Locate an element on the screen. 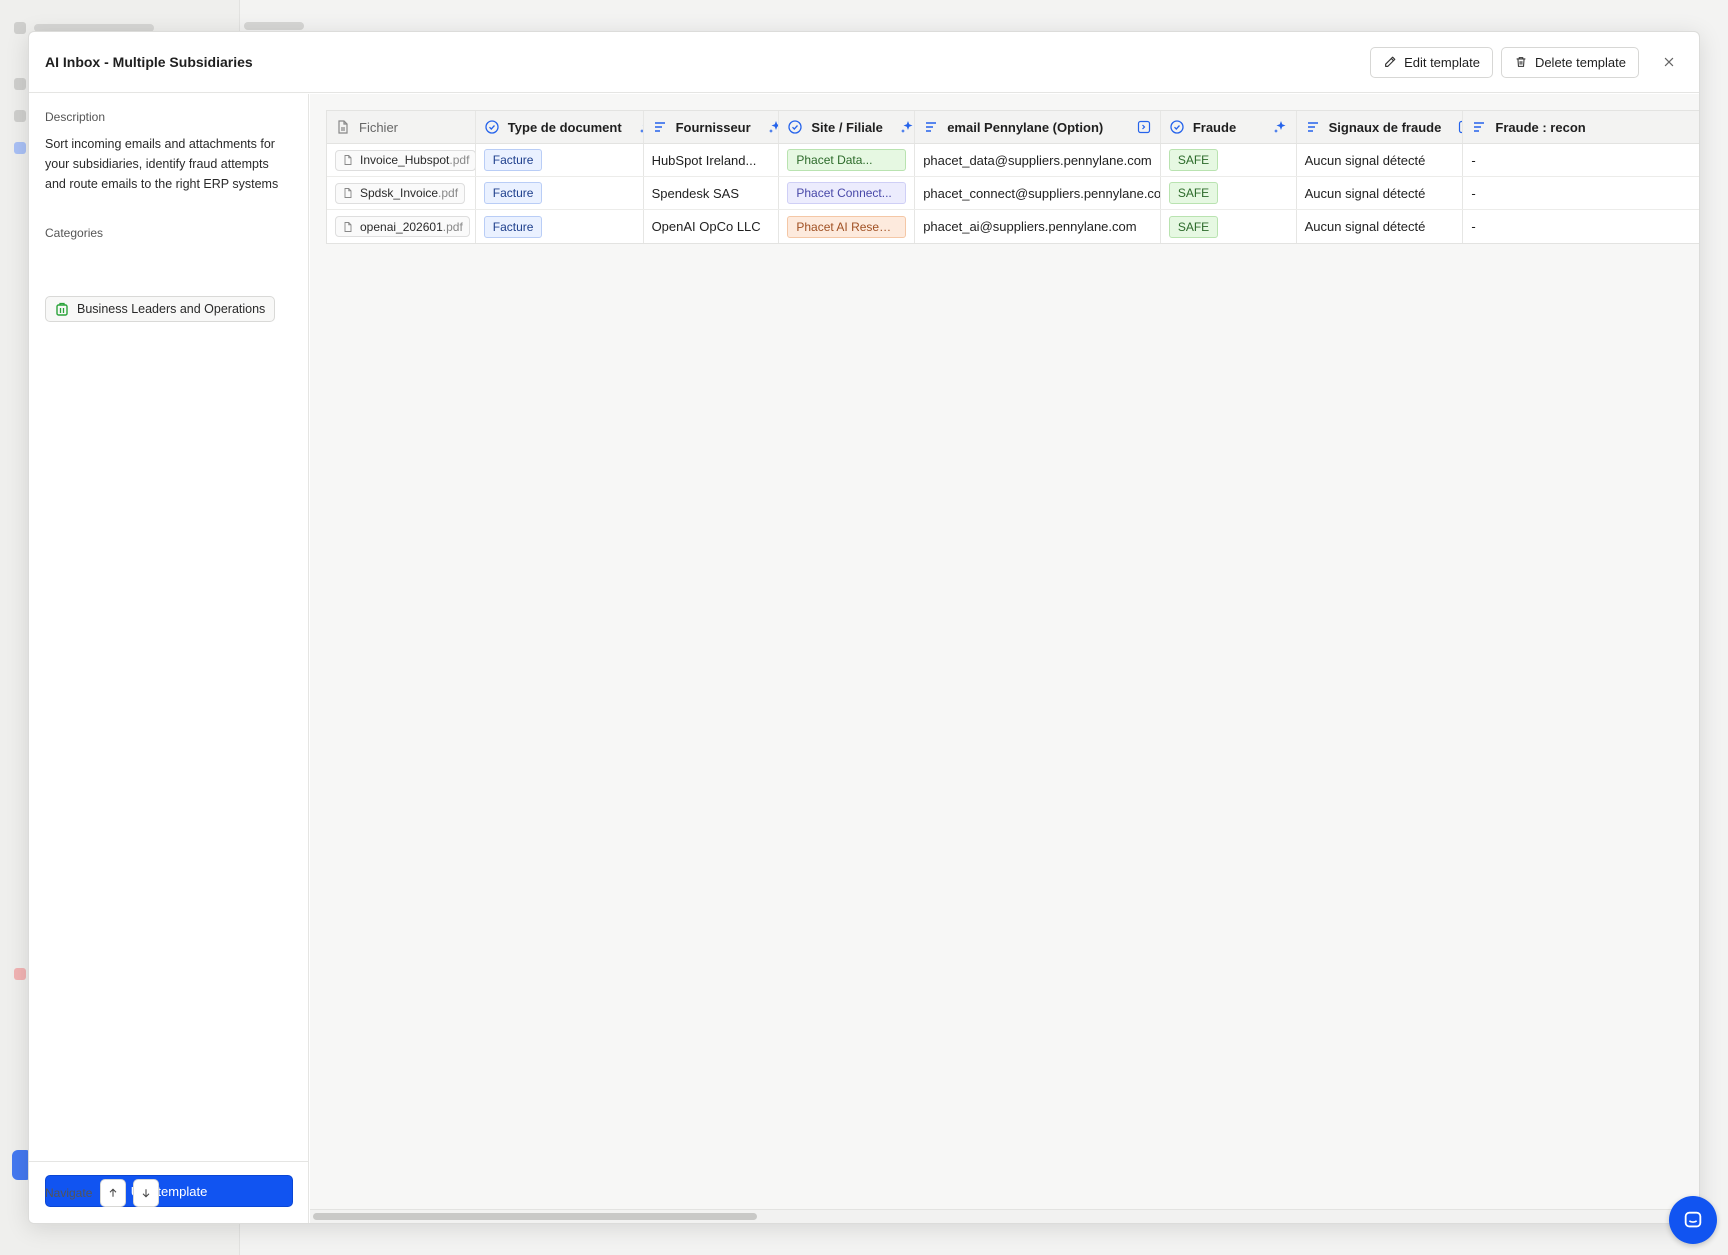  delete-template-label: Delete template is located at coordinates (1580, 62).